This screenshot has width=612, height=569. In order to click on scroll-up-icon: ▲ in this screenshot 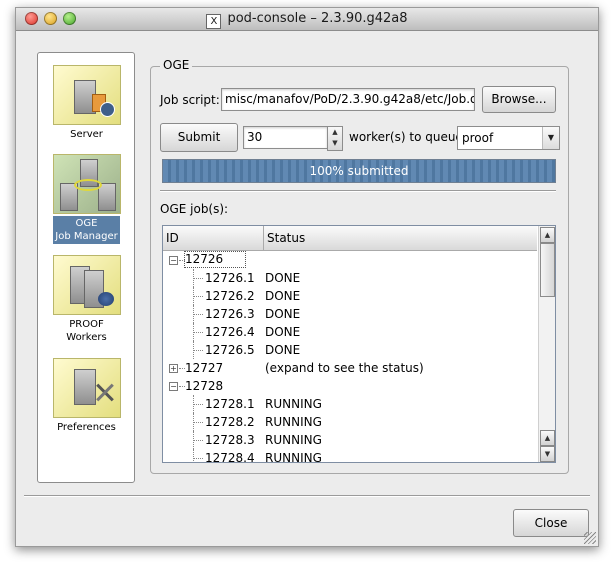, I will do `click(547, 438)`.